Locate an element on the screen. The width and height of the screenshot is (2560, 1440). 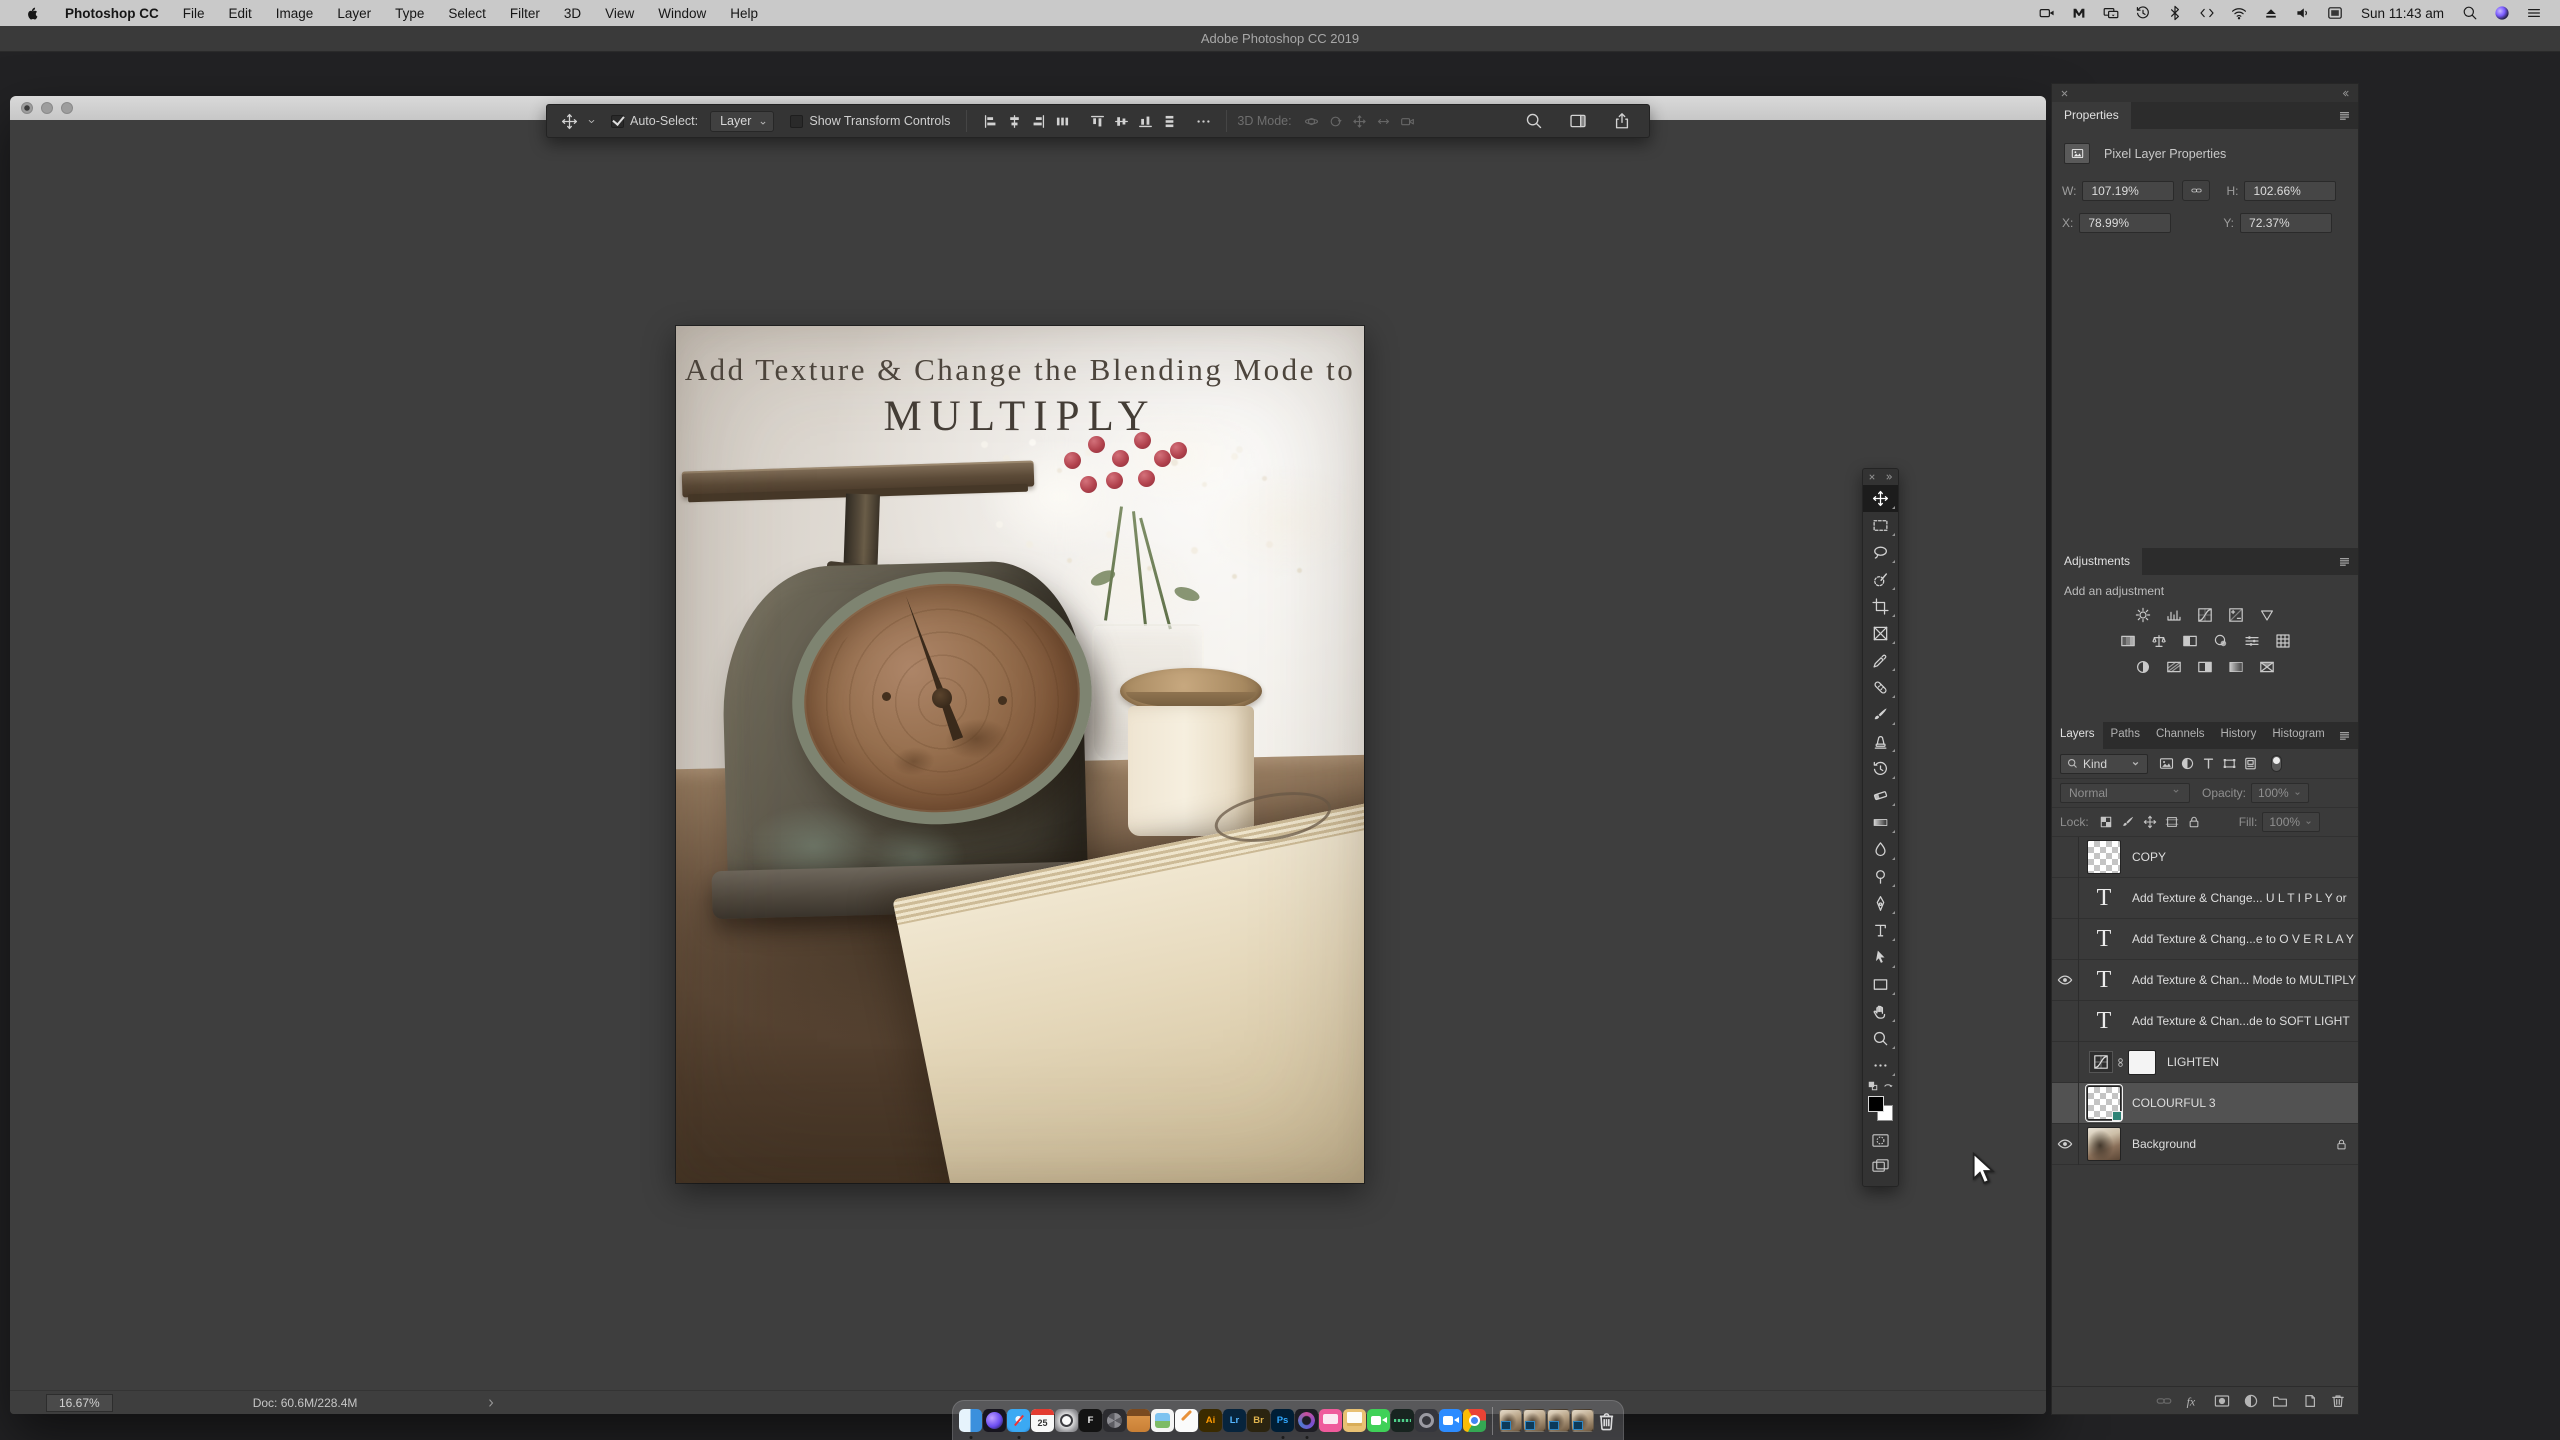
adjustment-layers-filter-icon is located at coordinates (2187, 763).